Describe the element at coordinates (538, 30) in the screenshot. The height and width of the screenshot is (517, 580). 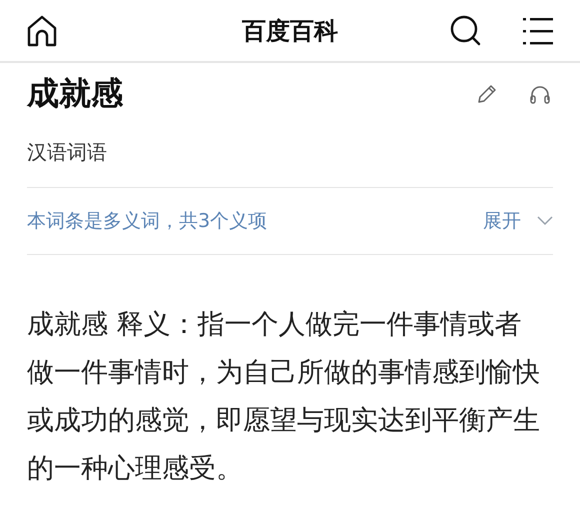
I see `menu-icon` at that location.